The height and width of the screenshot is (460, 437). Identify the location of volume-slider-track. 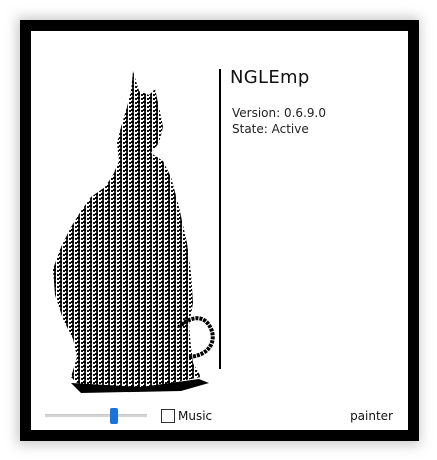
(96, 415).